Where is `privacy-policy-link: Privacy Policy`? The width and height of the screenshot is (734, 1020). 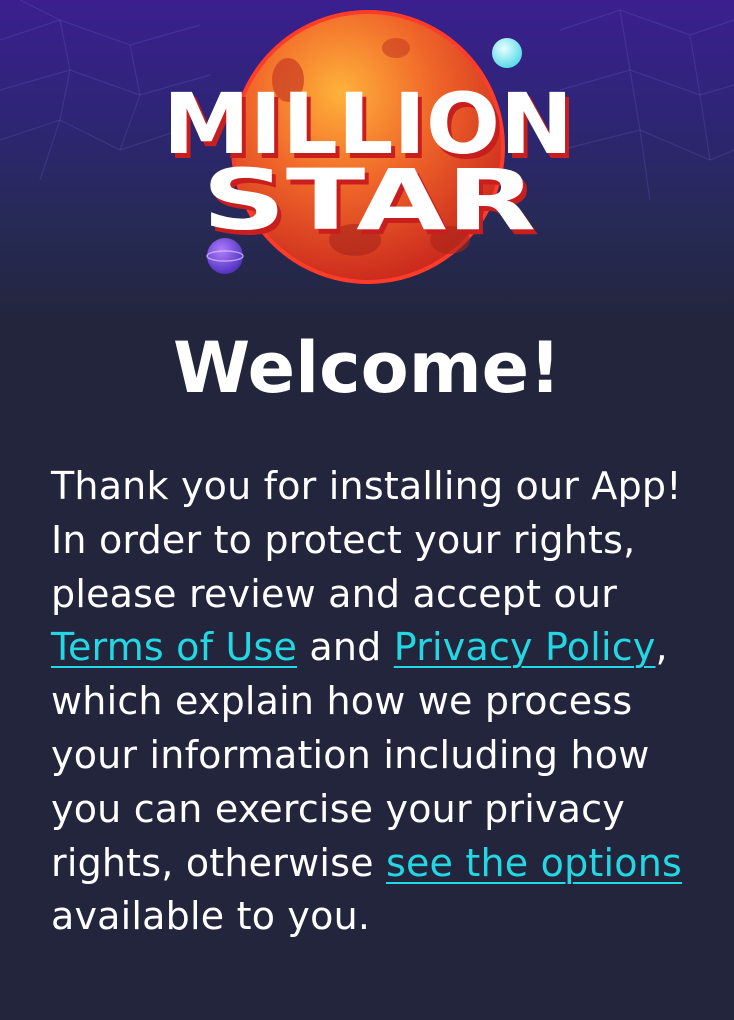 privacy-policy-link: Privacy Policy is located at coordinates (525, 647).